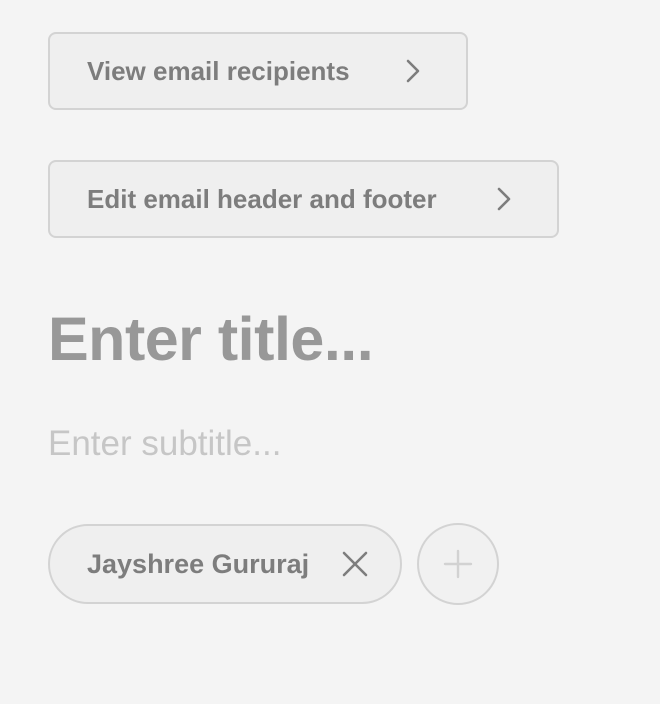 The image size is (660, 704). I want to click on add-author-button, so click(458, 564).